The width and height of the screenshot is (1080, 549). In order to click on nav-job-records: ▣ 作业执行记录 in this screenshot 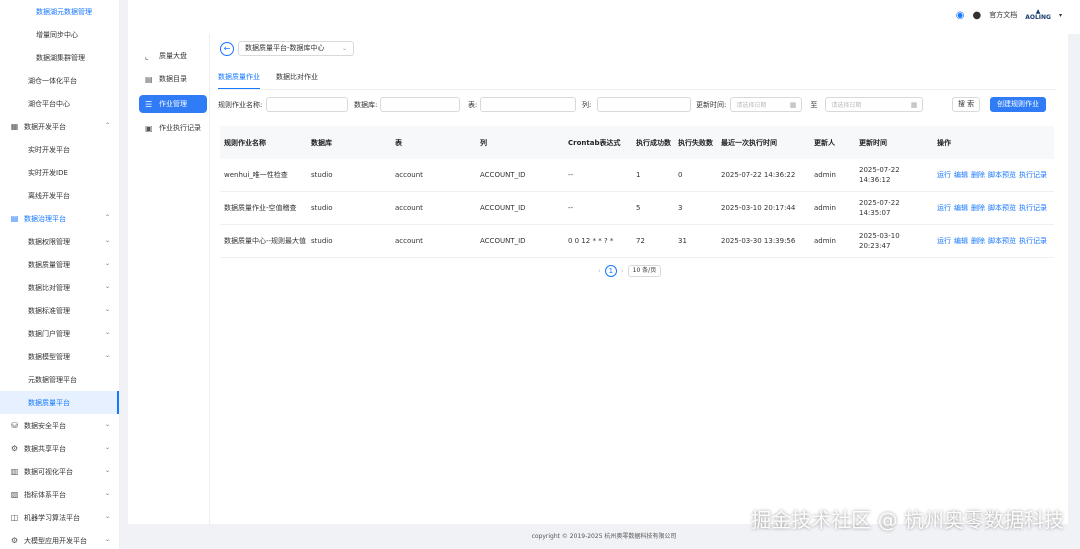, I will do `click(173, 128)`.